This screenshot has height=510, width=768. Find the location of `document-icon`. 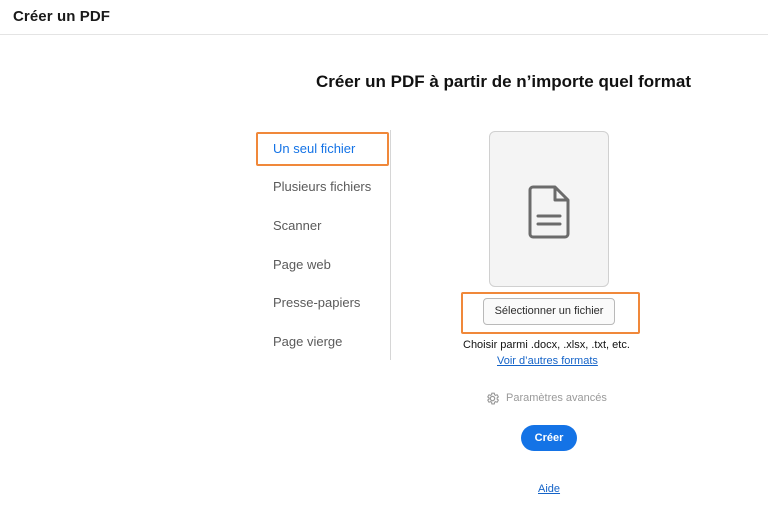

document-icon is located at coordinates (549, 212).